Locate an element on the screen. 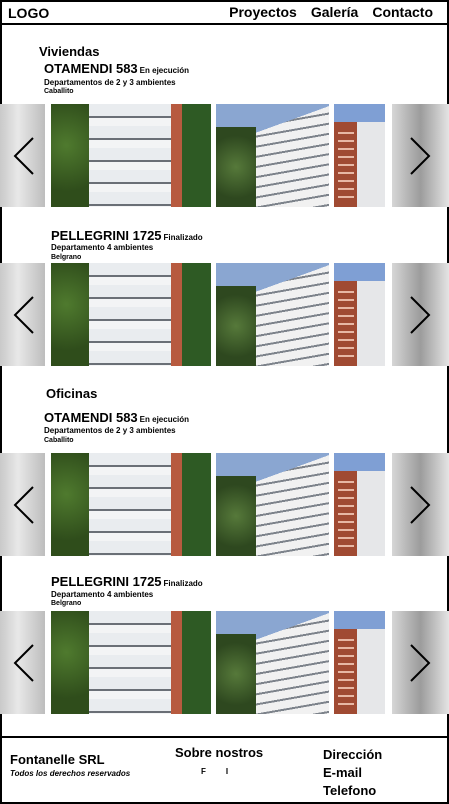  instagram-link: I is located at coordinates (227, 771).